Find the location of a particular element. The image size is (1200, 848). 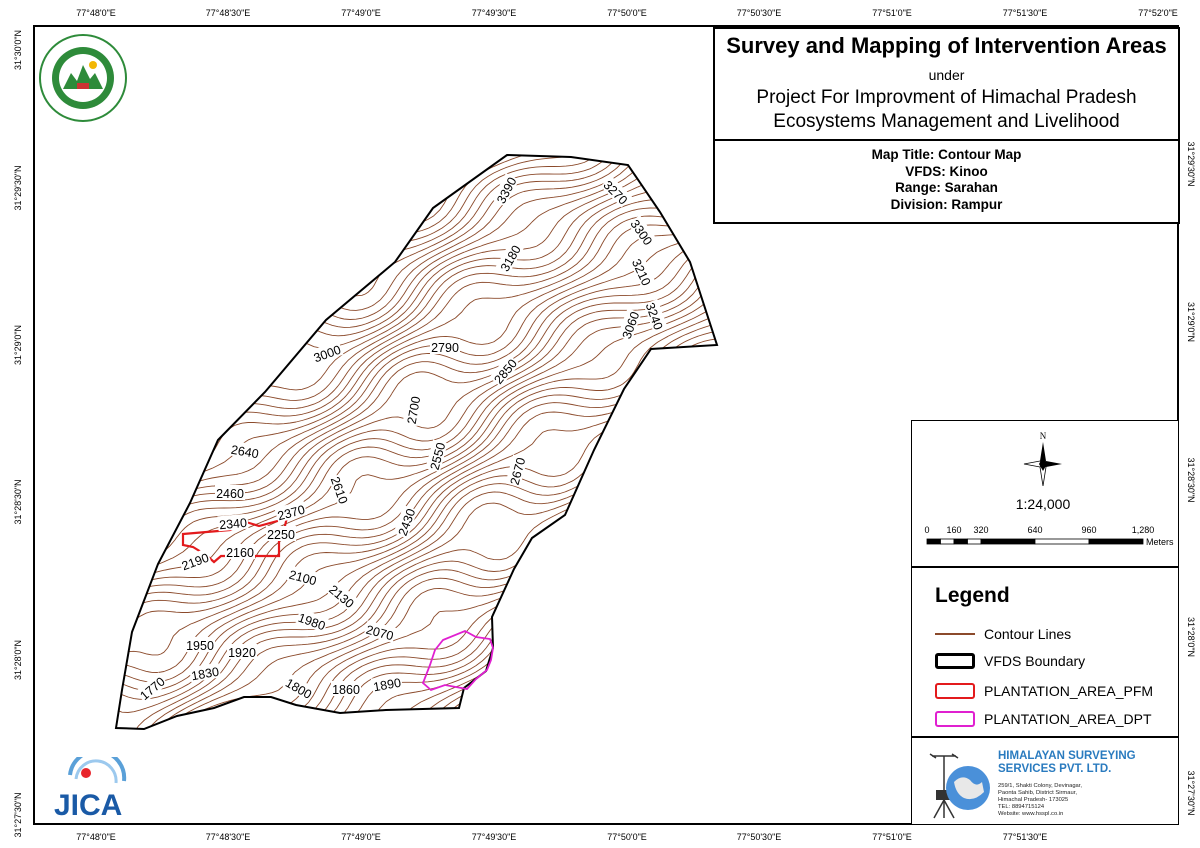

contour-label-group: 2370 is located at coordinates (291, 512).